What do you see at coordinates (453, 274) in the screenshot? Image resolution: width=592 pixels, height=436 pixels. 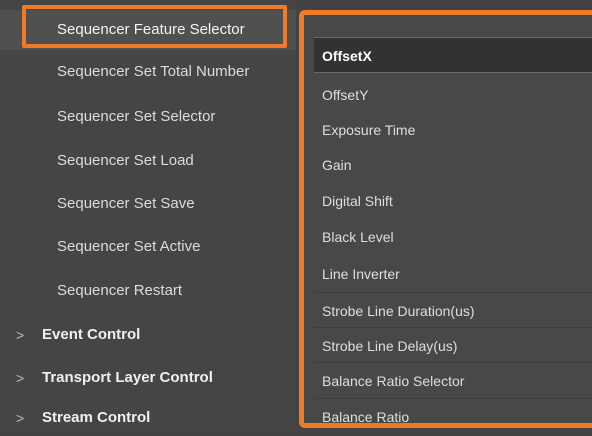 I see `dropdown-option-line-inverter: Line Inverter` at bounding box center [453, 274].